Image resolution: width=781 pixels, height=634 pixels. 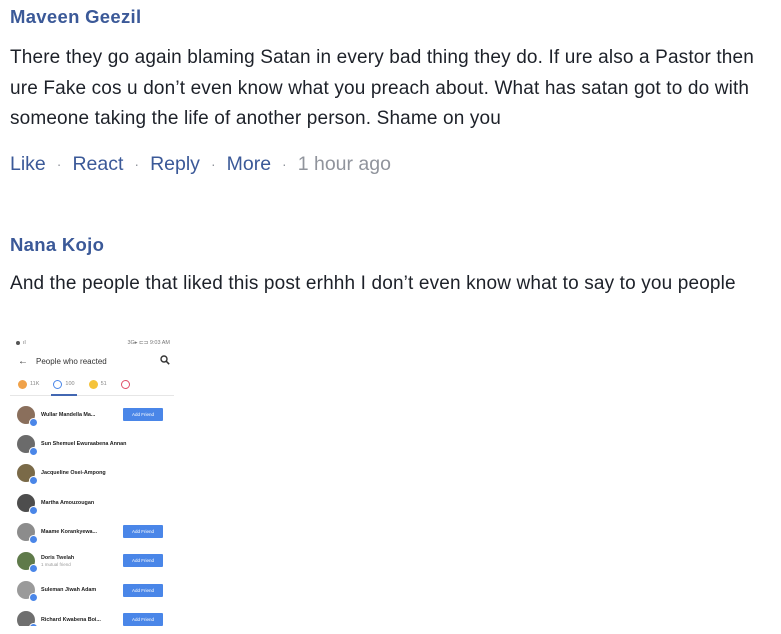 What do you see at coordinates (76, 561) in the screenshot?
I see `reactor-name: Doris Twelah 1 mutual friend` at bounding box center [76, 561].